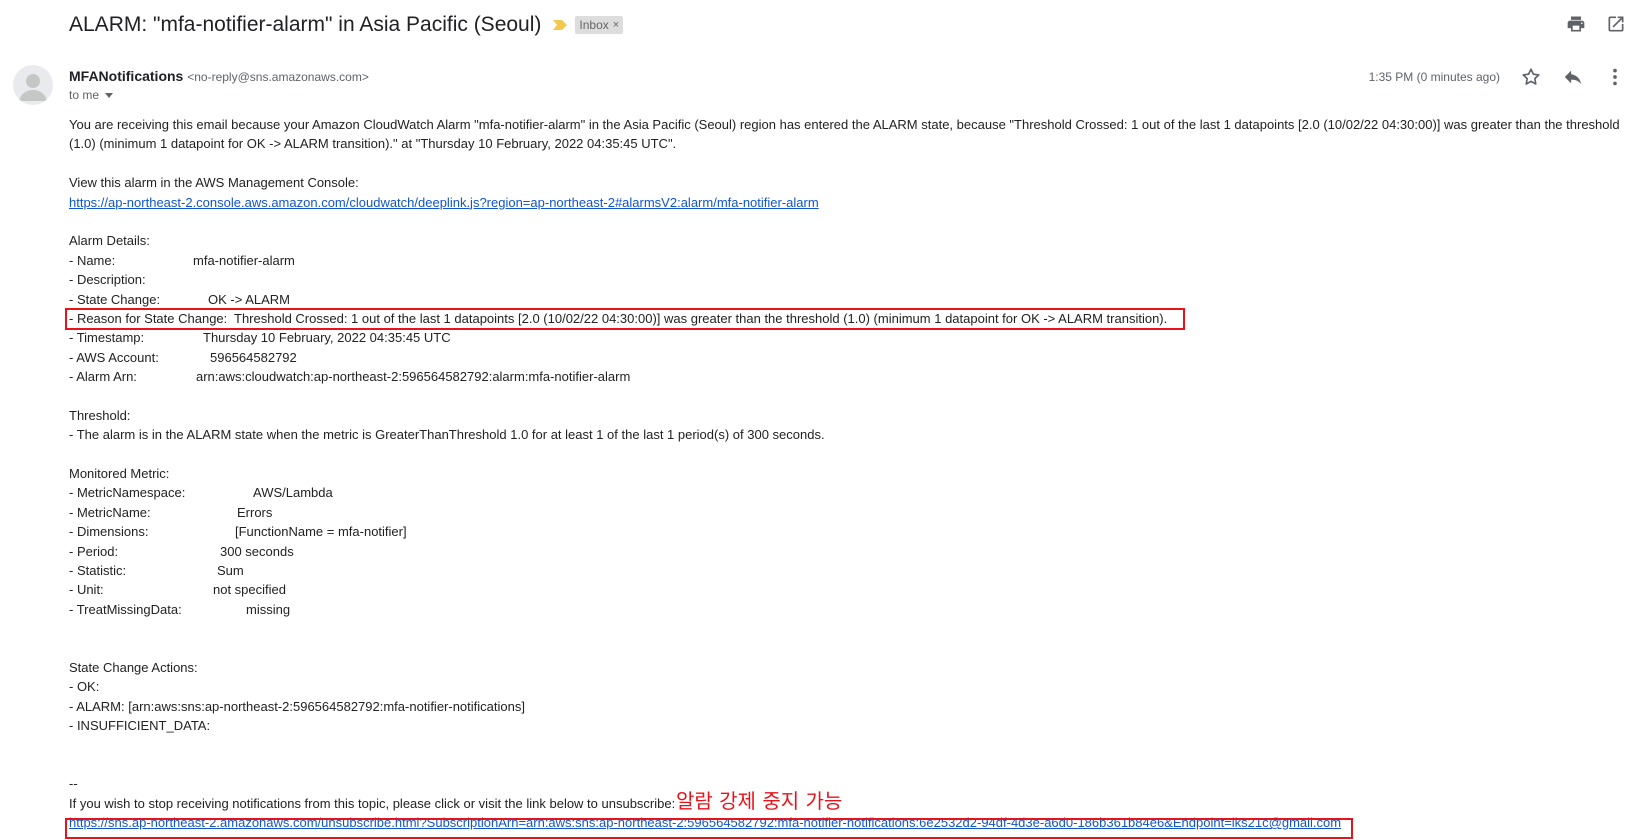 The image size is (1640, 840). What do you see at coordinates (709, 828) in the screenshot?
I see `unsubscribe-highlight-box` at bounding box center [709, 828].